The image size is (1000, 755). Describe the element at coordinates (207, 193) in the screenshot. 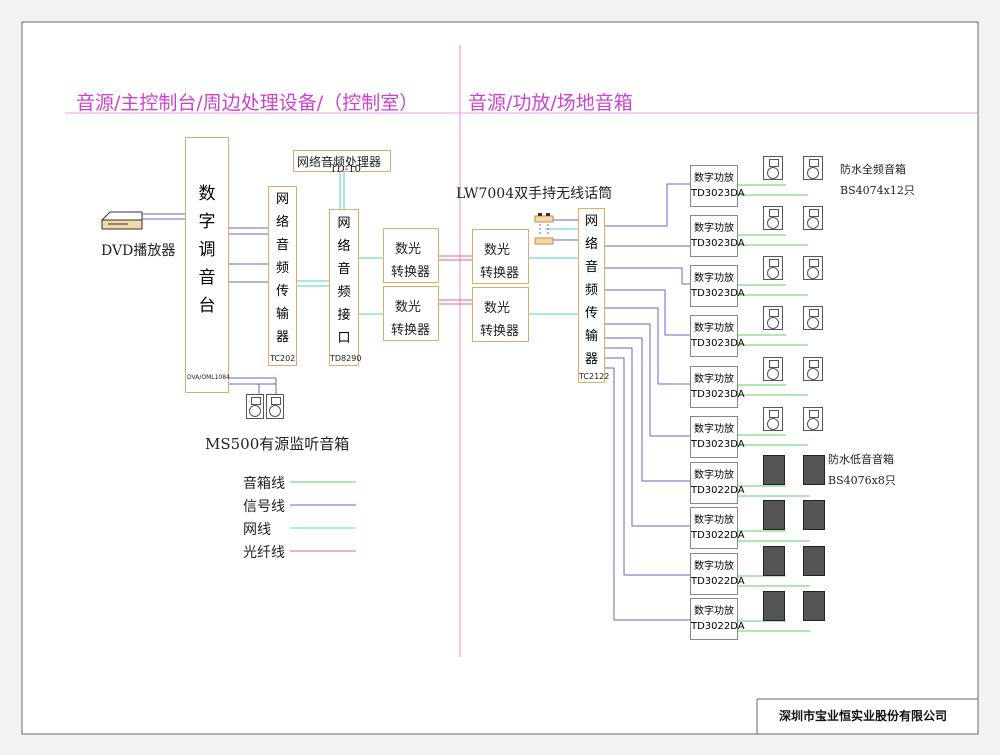

I see `mixer-char: 数` at that location.